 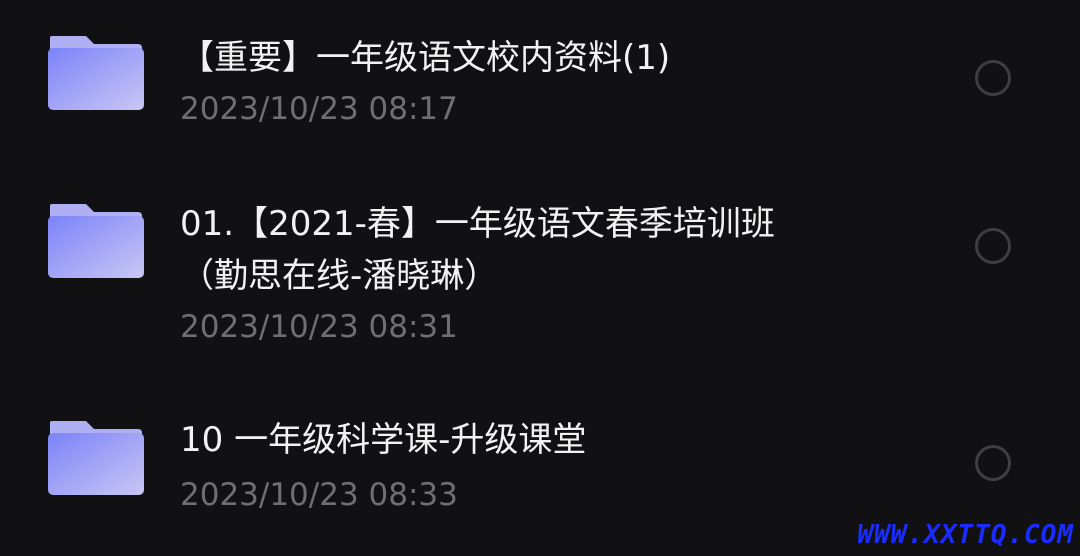 What do you see at coordinates (425, 58) in the screenshot?
I see `folder-title: 【重要】一年级语文校内资料(1)` at bounding box center [425, 58].